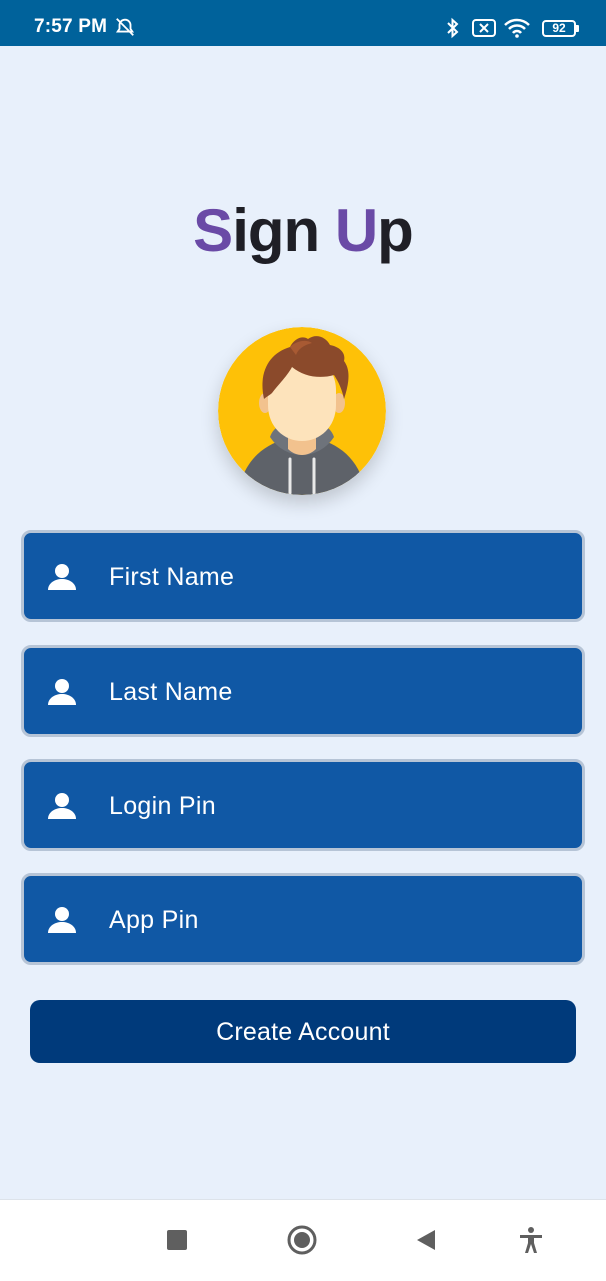 Image resolution: width=606 pixels, height=1281 pixels. Describe the element at coordinates (426, 1240) in the screenshot. I see `back-icon` at that location.